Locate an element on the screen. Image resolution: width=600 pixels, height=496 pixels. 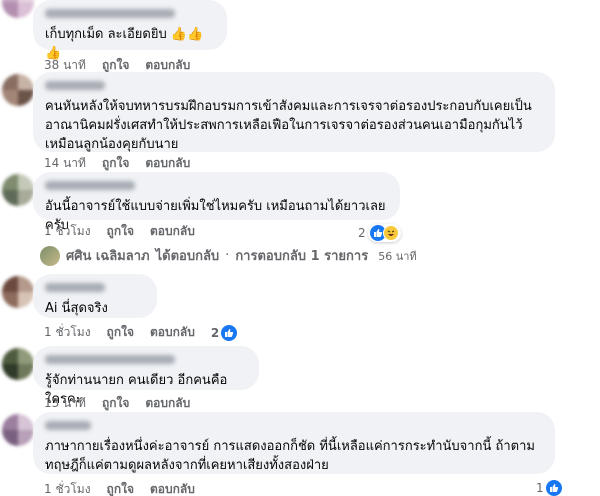
timestamp: 14 นาที is located at coordinates (65, 163).